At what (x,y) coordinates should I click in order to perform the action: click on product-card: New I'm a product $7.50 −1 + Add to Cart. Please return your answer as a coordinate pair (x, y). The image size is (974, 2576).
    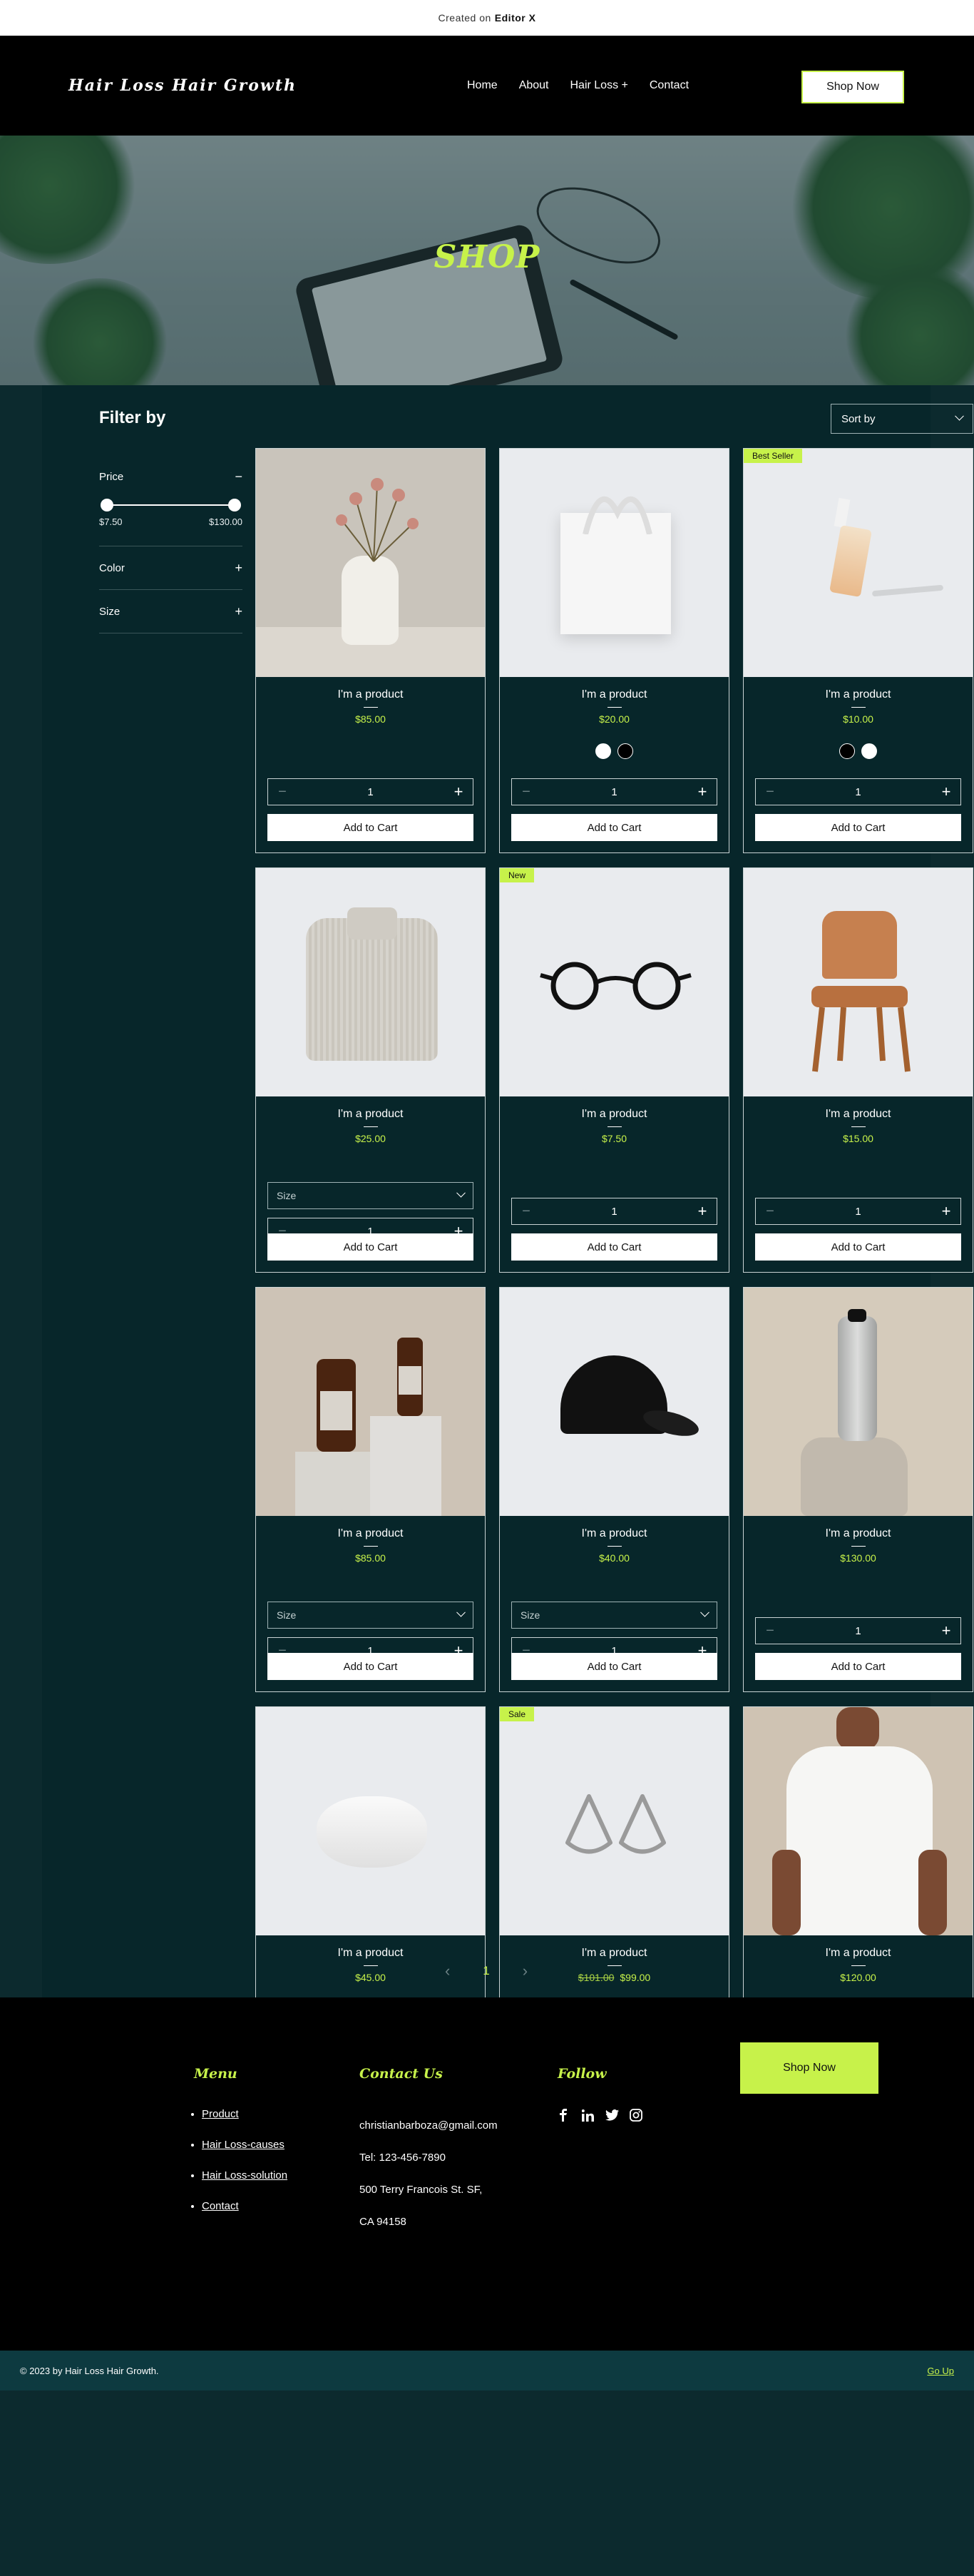
    Looking at the image, I should click on (614, 1070).